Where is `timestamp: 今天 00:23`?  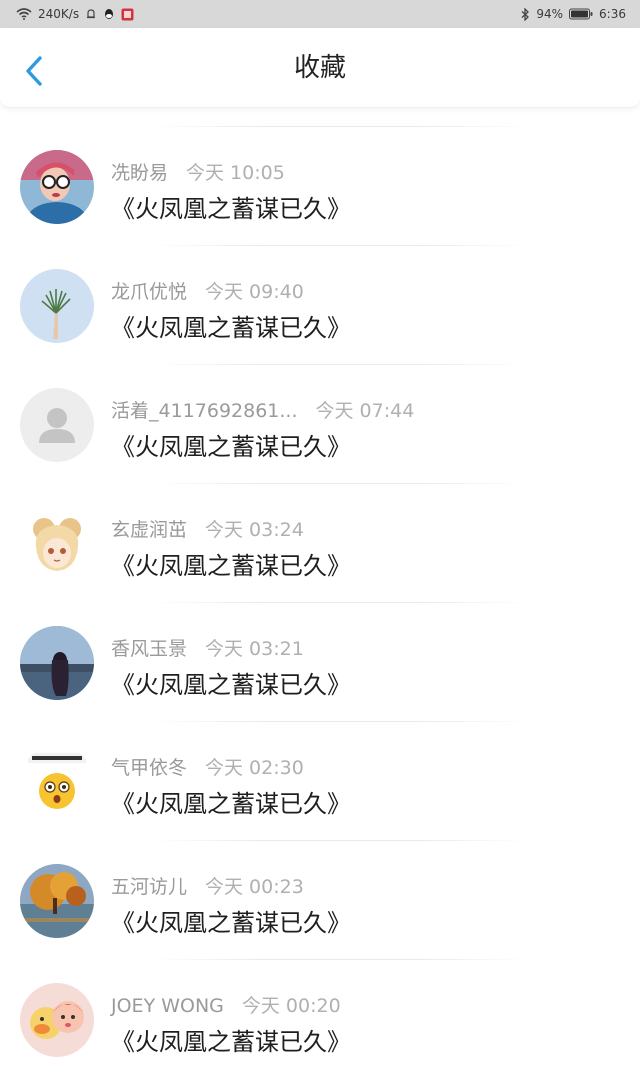 timestamp: 今天 00:23 is located at coordinates (254, 887).